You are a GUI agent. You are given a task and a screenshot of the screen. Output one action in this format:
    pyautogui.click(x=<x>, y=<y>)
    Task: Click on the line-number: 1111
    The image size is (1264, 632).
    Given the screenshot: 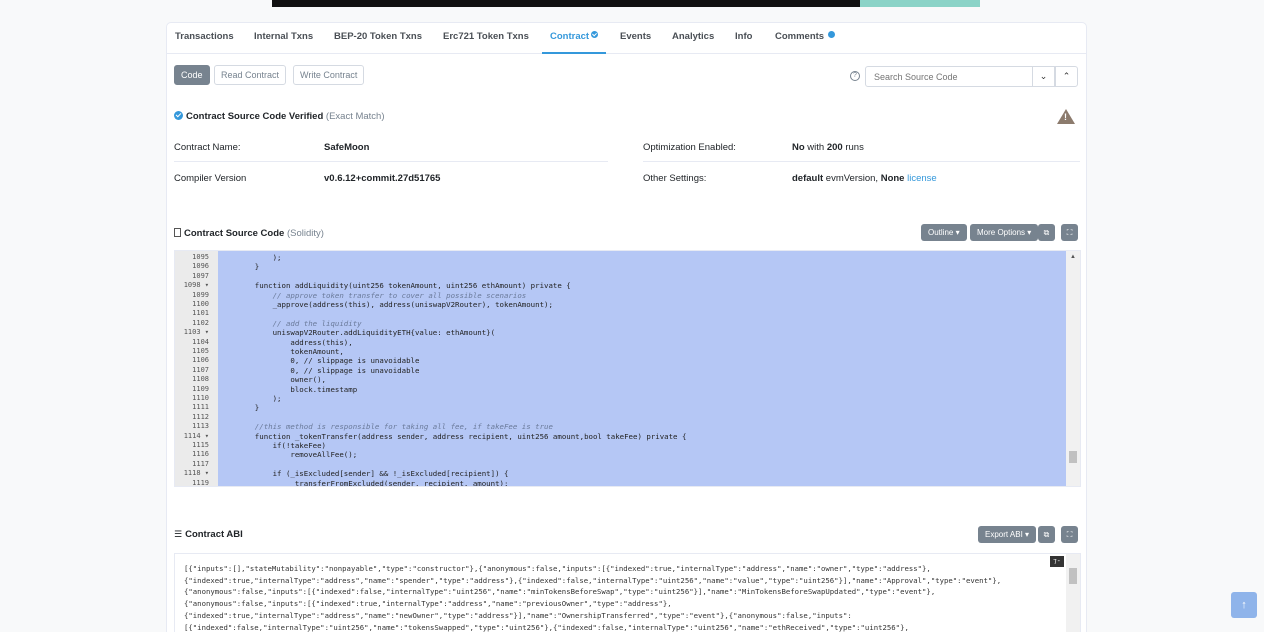 What is the action you would take?
    pyautogui.click(x=200, y=407)
    